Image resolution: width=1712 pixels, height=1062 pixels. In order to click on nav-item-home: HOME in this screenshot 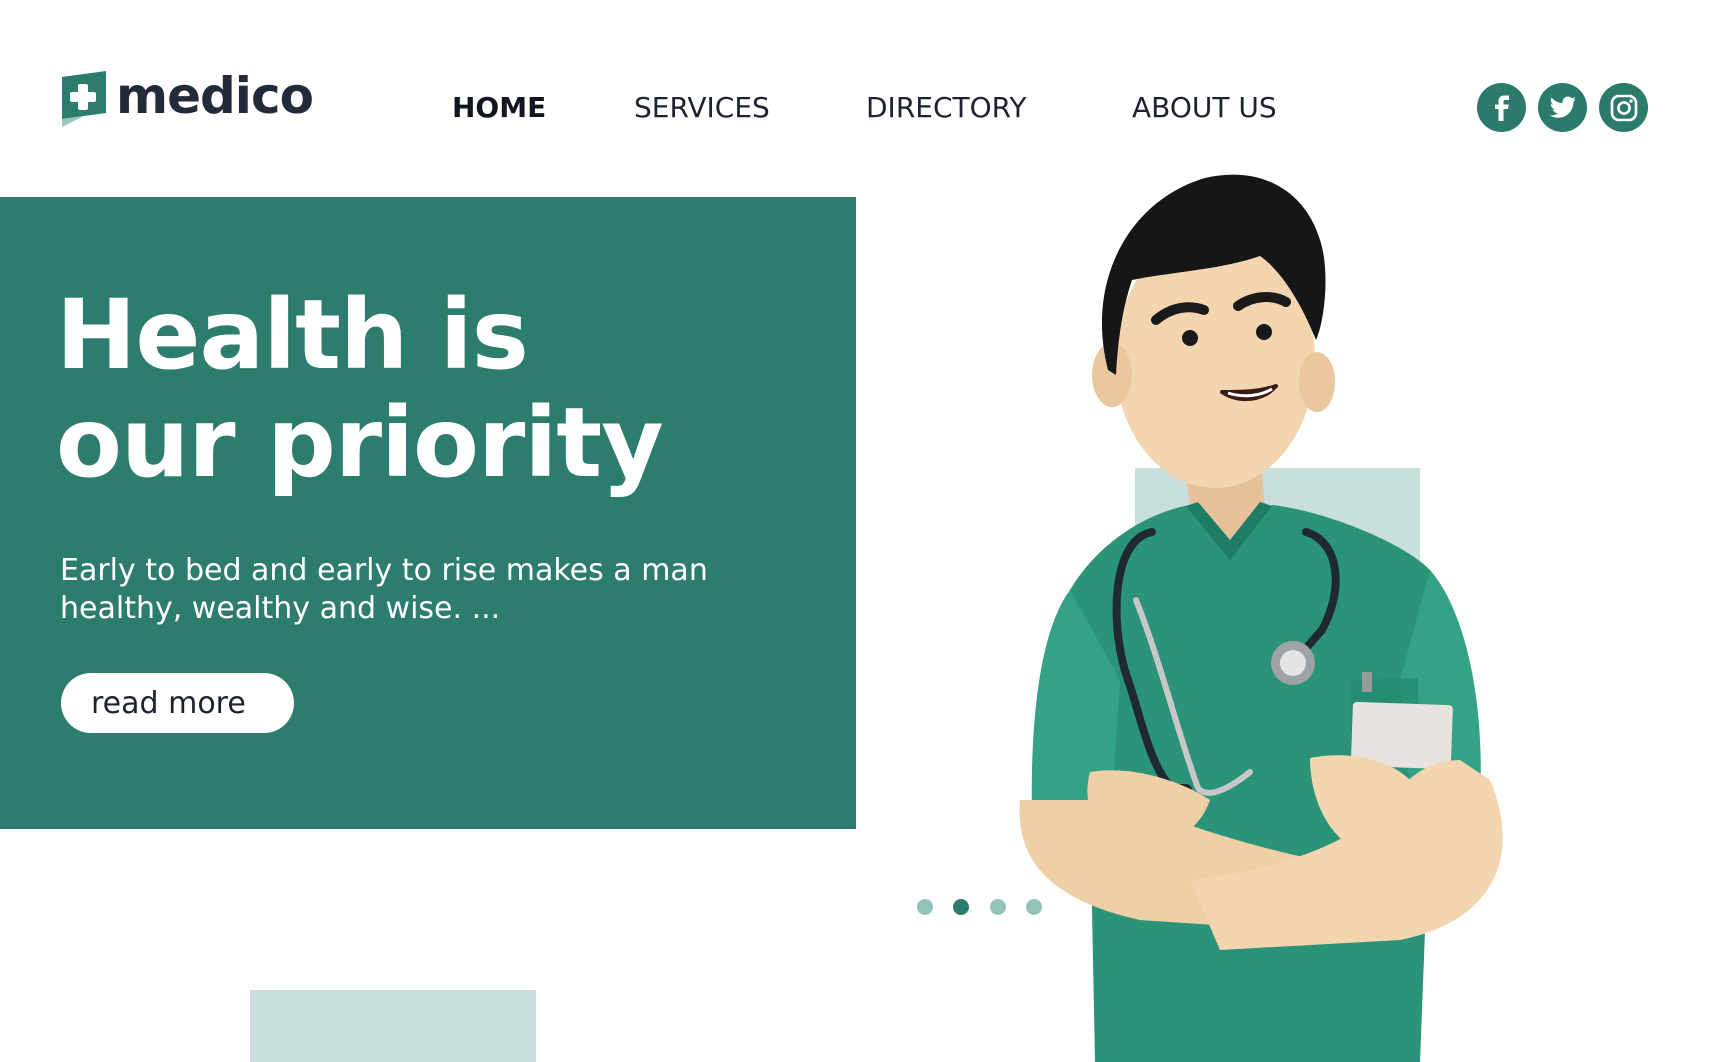, I will do `click(499, 108)`.